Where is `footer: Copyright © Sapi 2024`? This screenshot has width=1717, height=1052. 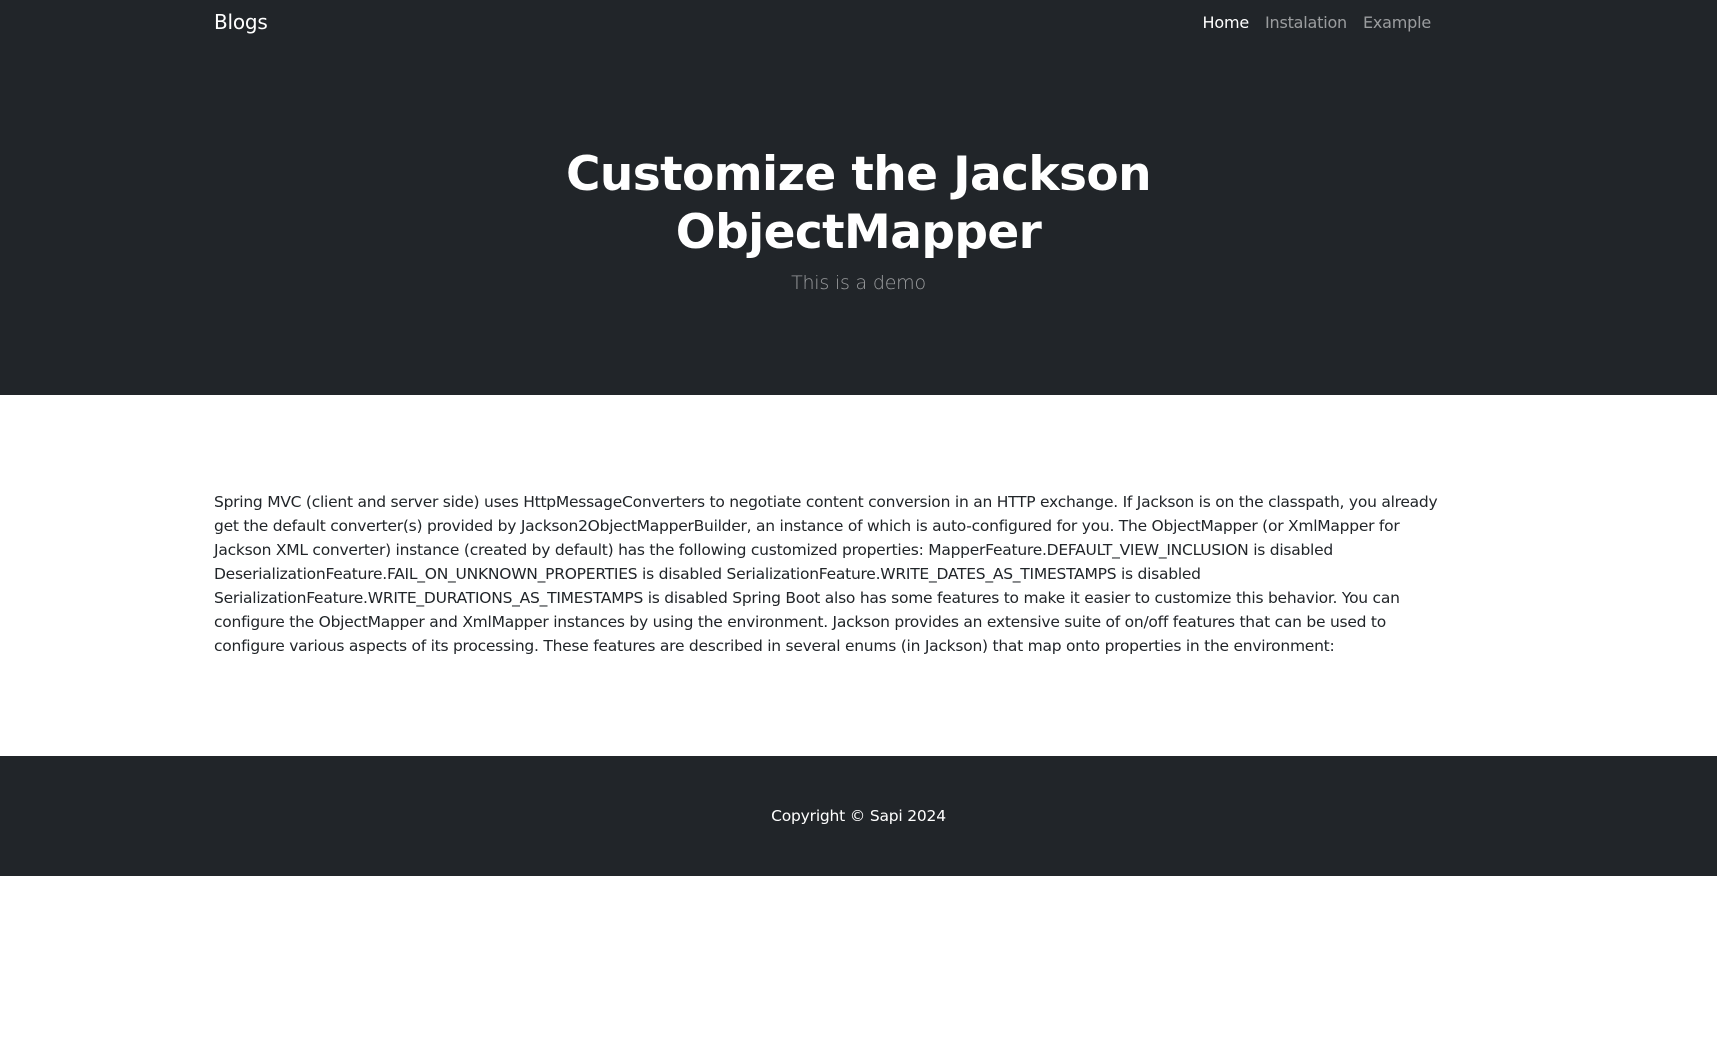
footer: Copyright © Sapi 2024 is located at coordinates (858, 816).